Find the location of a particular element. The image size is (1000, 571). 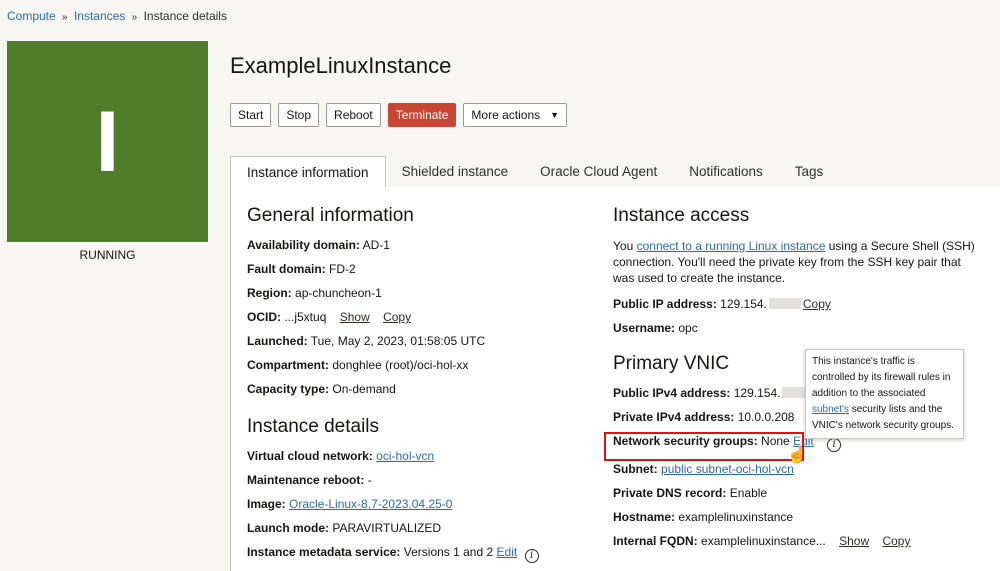

metadata-service-edit-link: Edit is located at coordinates (507, 552).